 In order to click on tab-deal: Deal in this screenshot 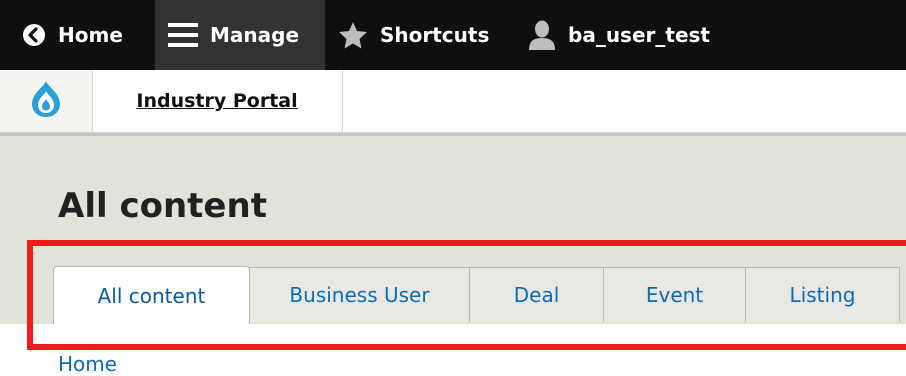, I will do `click(536, 294)`.